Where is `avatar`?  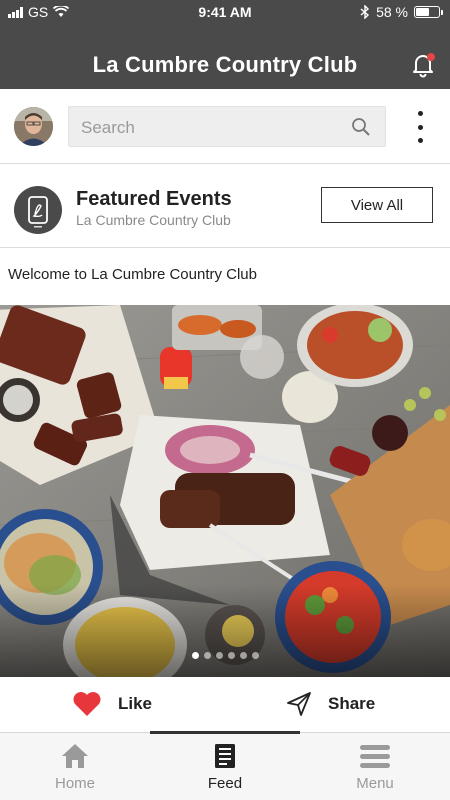
avatar is located at coordinates (33, 126).